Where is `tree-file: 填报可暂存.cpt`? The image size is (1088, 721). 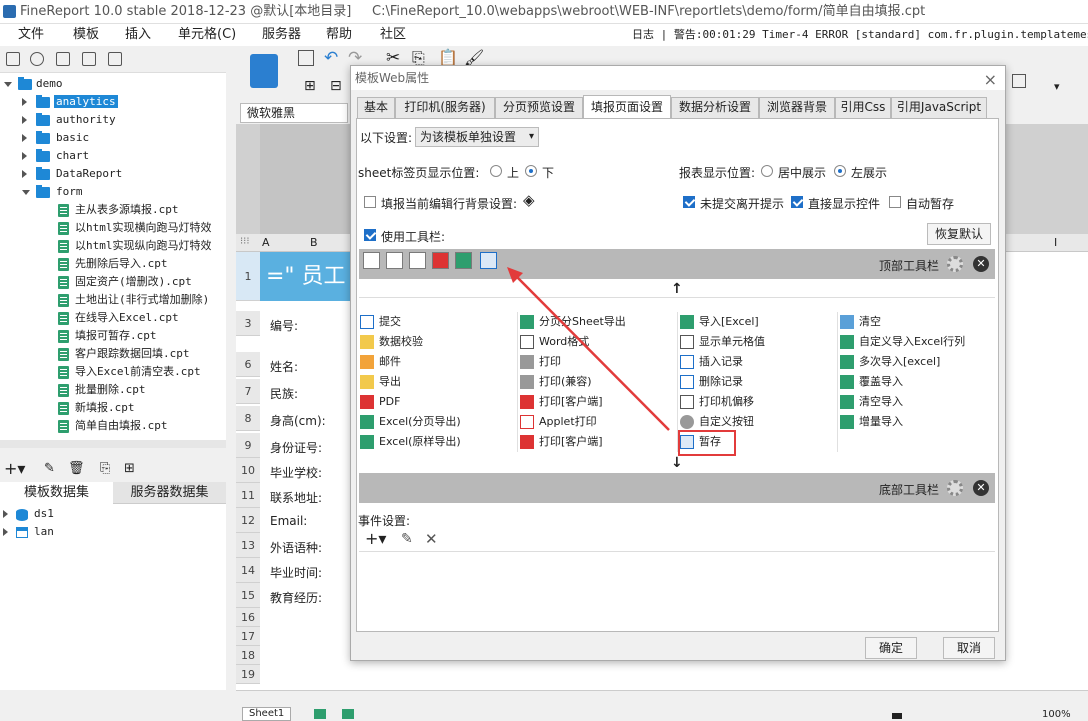 tree-file: 填报可暂存.cpt is located at coordinates (78, 336).